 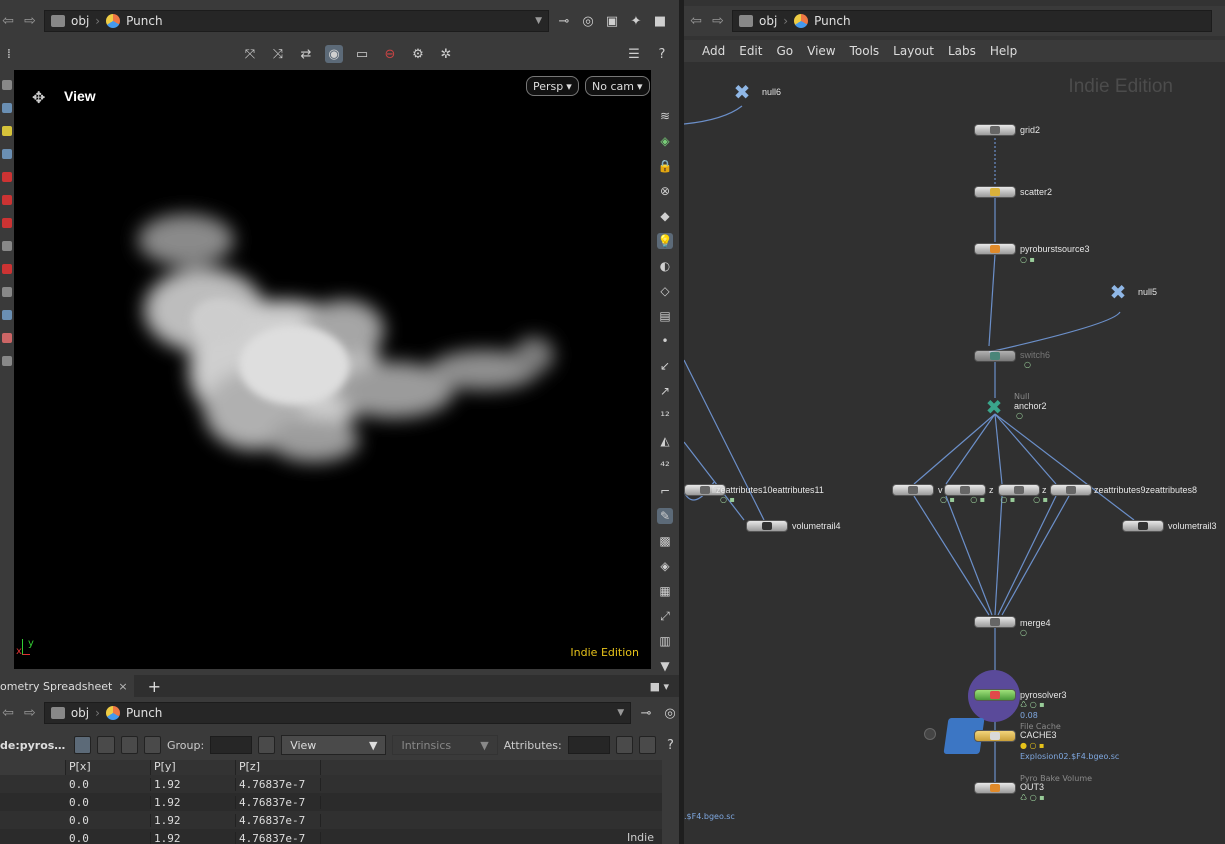 What do you see at coordinates (129, 745) in the screenshot?
I see `primitives-mode-icon` at bounding box center [129, 745].